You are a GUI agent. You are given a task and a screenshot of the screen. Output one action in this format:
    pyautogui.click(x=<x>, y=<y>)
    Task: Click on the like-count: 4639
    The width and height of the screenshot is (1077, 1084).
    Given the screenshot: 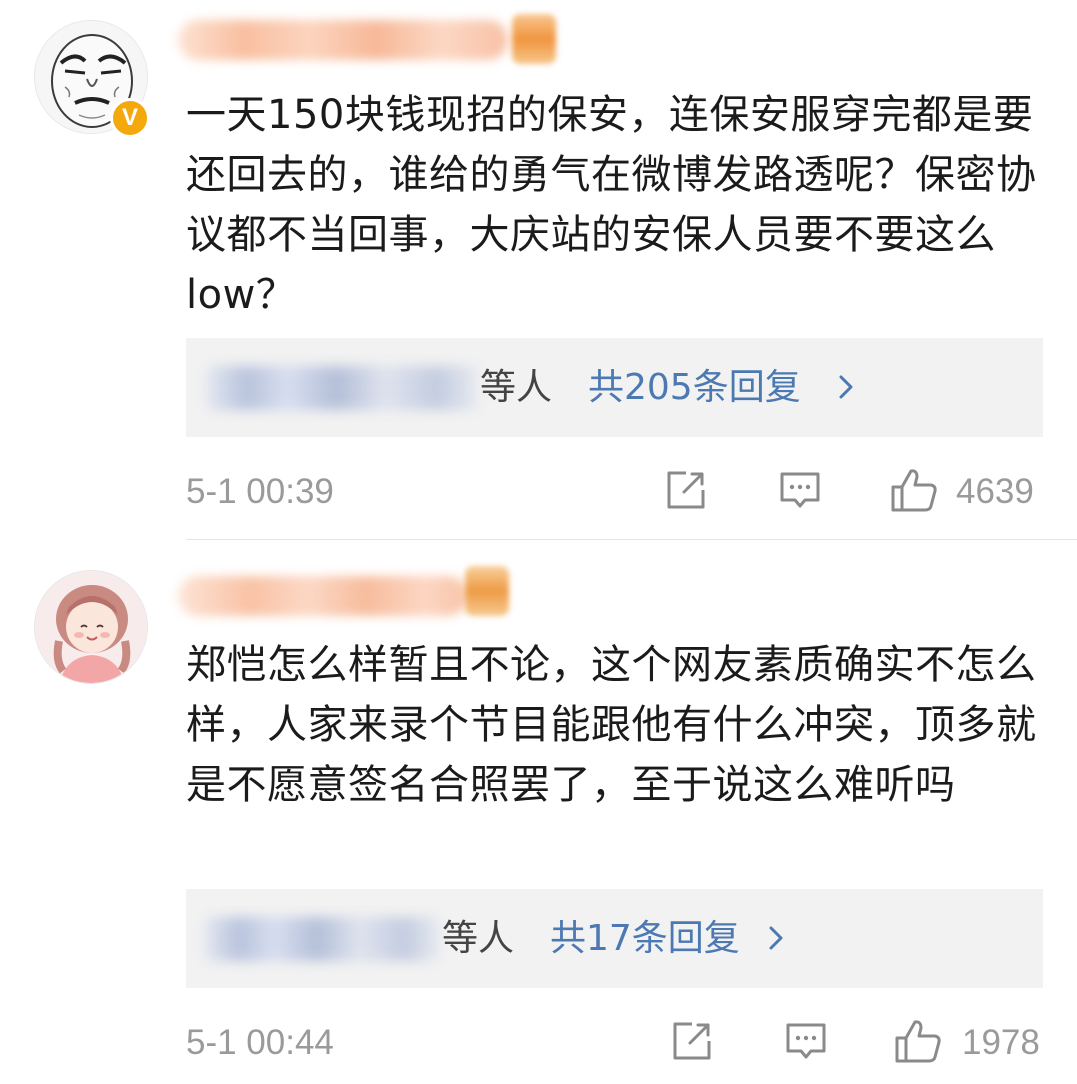 What is the action you would take?
    pyautogui.click(x=995, y=491)
    